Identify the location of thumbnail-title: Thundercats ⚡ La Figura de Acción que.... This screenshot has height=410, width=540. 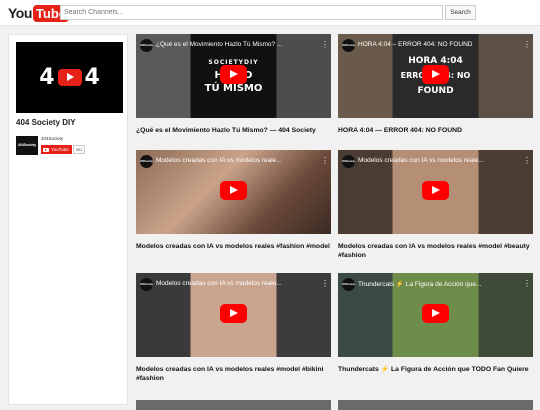
(420, 284).